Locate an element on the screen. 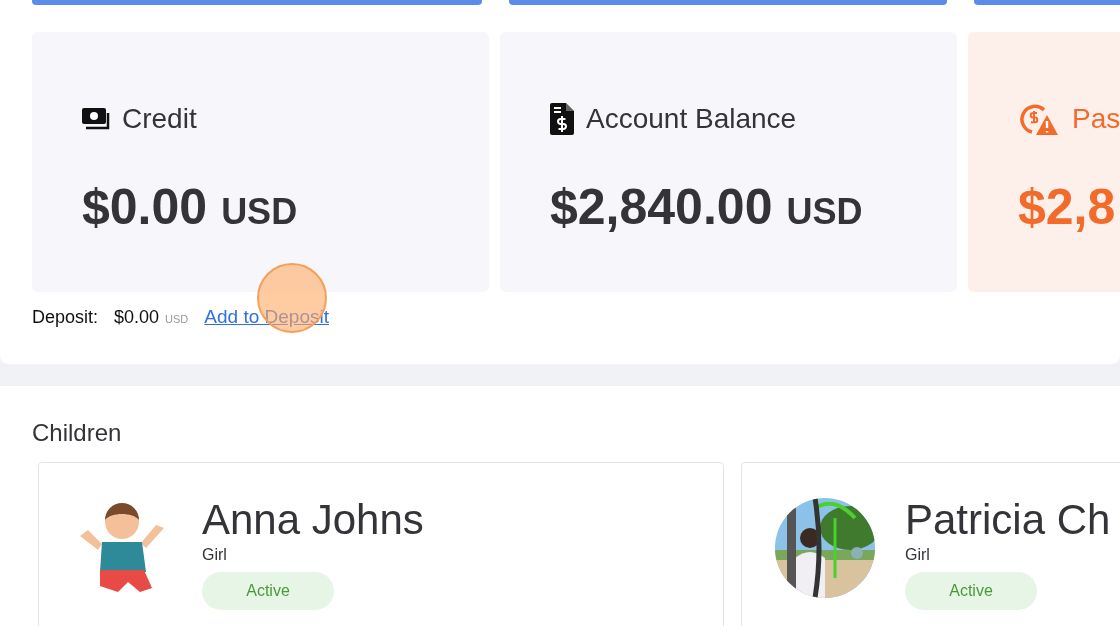  amount: $0.00 is located at coordinates (145, 207).